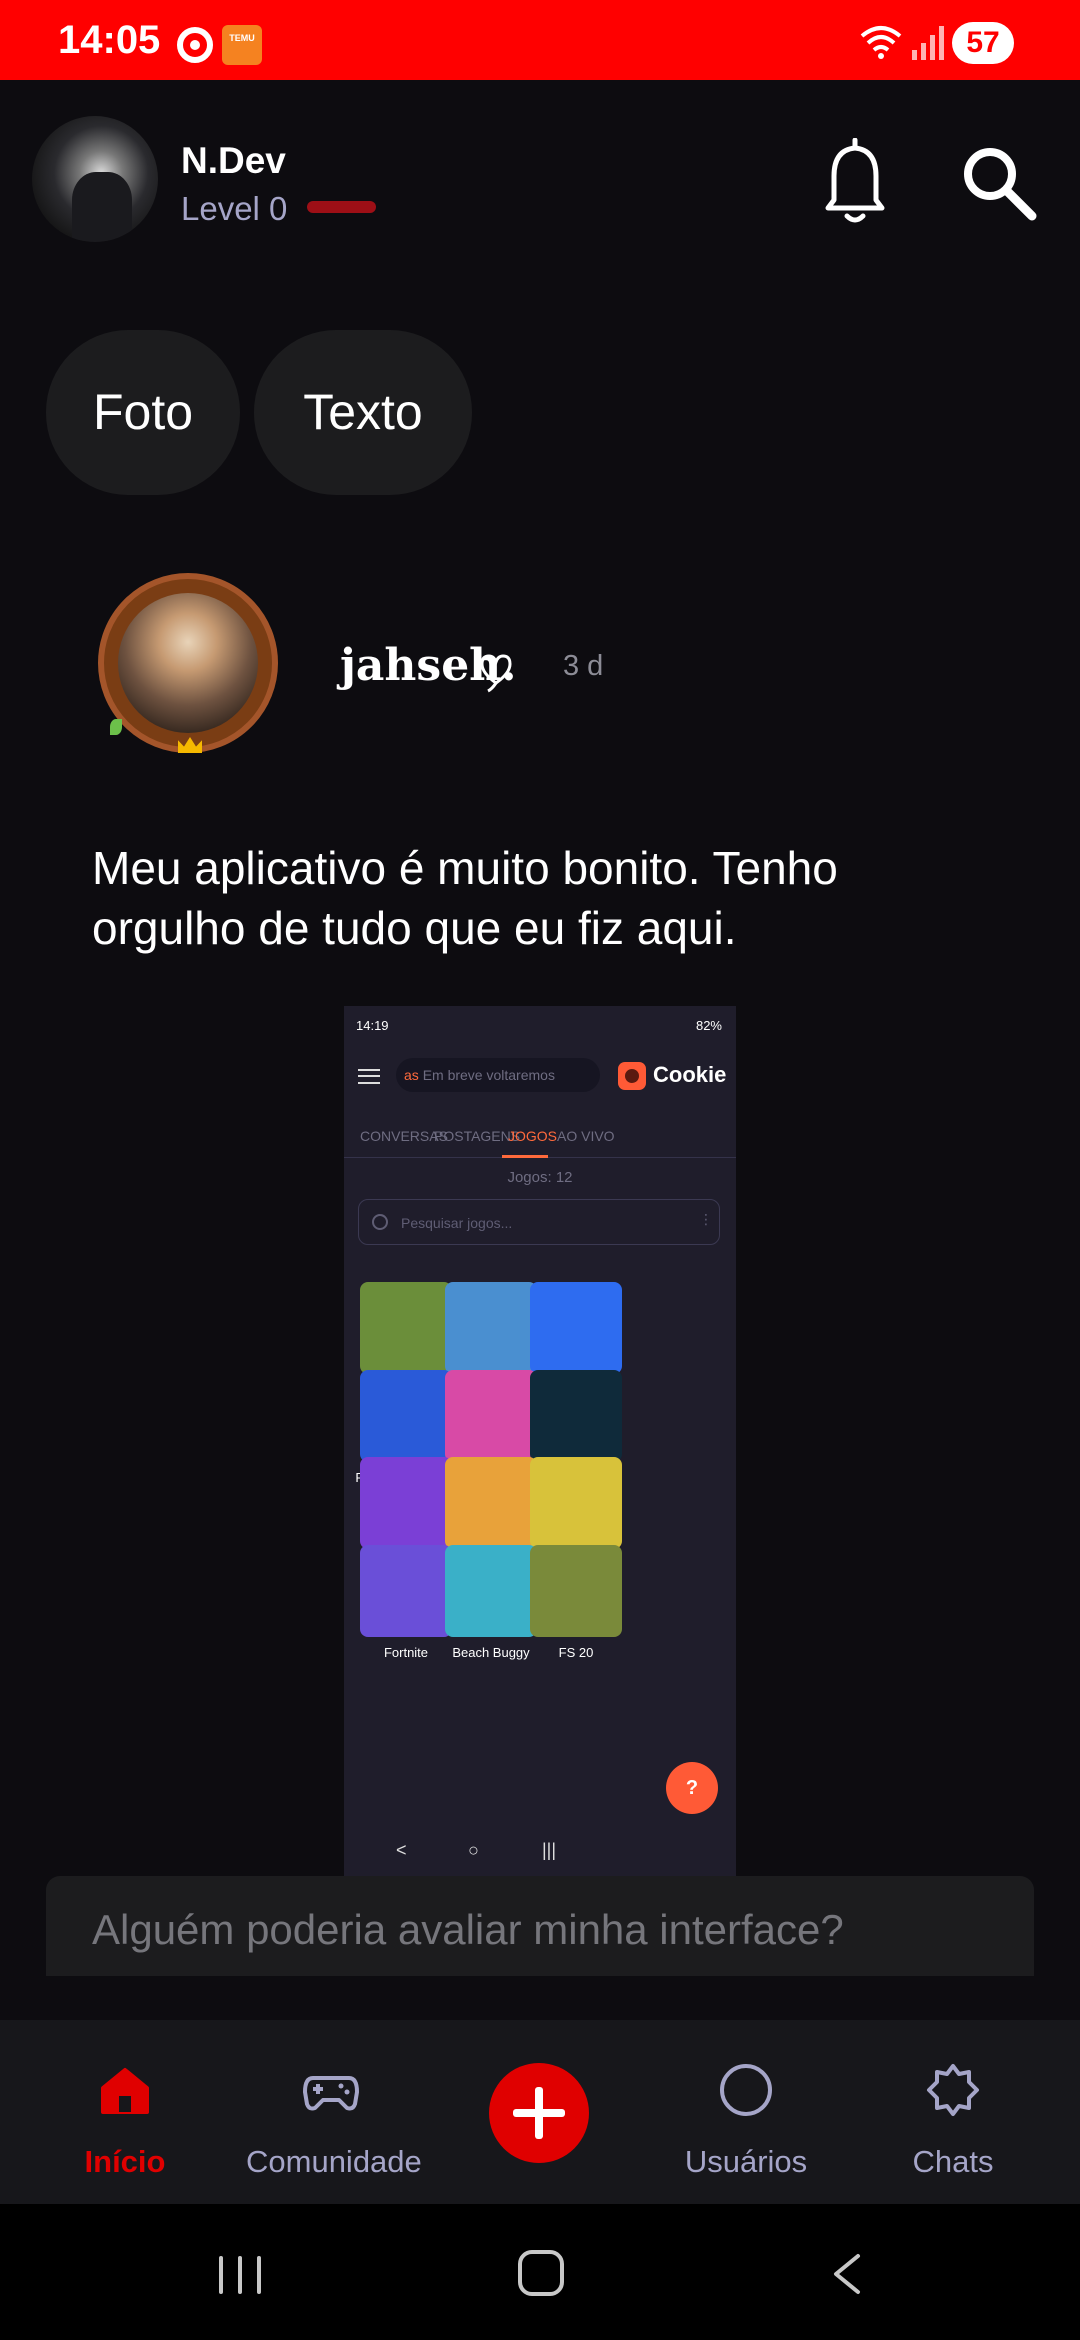 The width and height of the screenshot is (1080, 2340). I want to click on nav-item-inicio: Início, so click(125, 2112).